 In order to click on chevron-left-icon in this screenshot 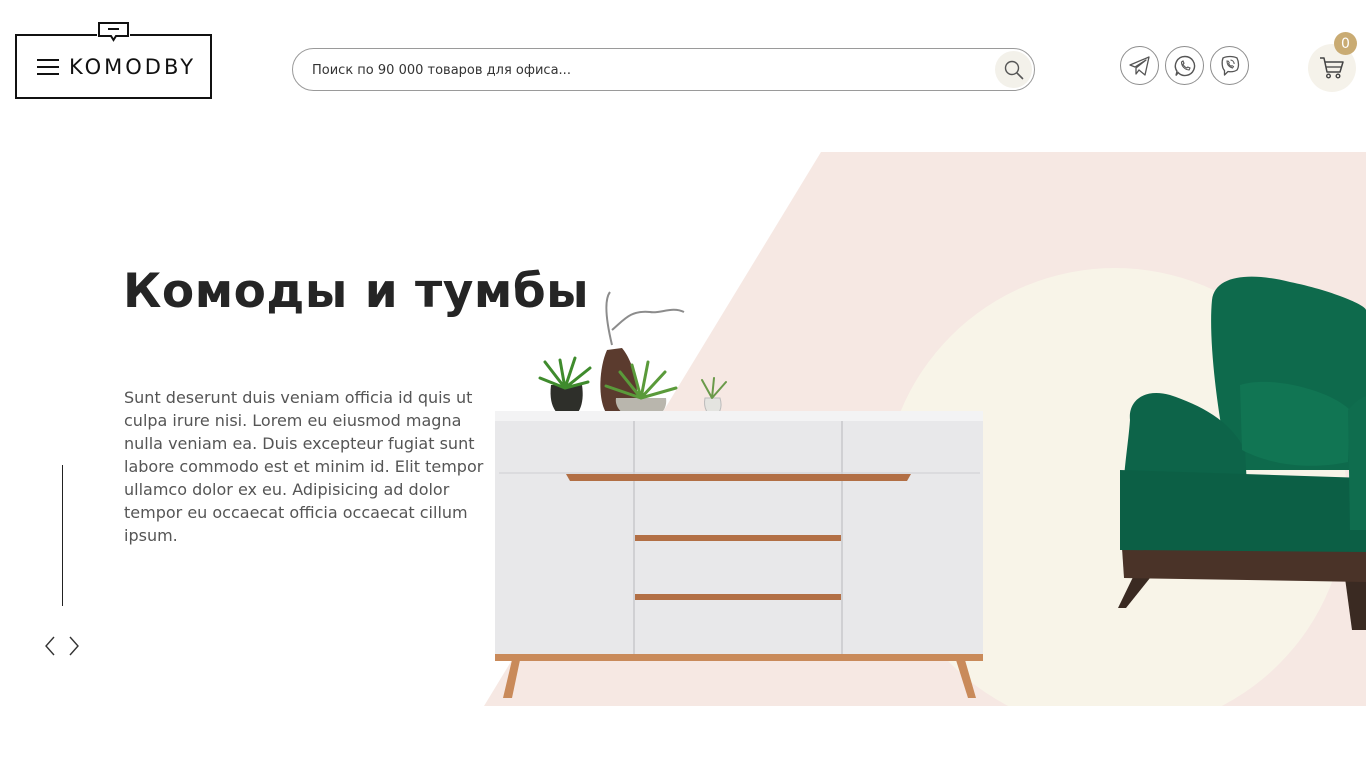, I will do `click(50, 646)`.